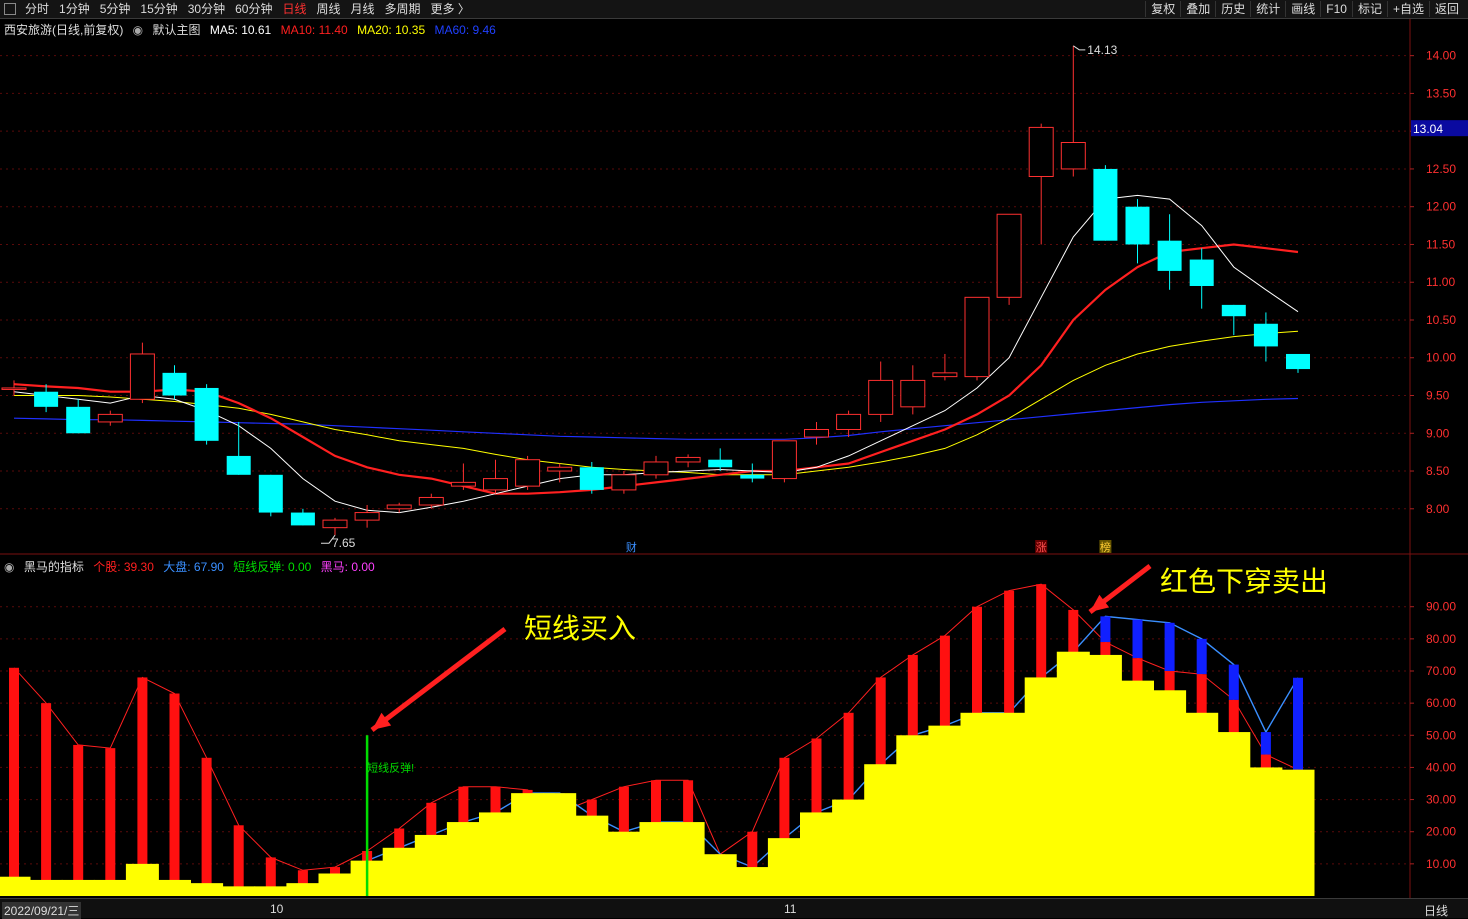 Image resolution: width=1468 pixels, height=919 pixels. I want to click on high-marker, so click(1079, 48).